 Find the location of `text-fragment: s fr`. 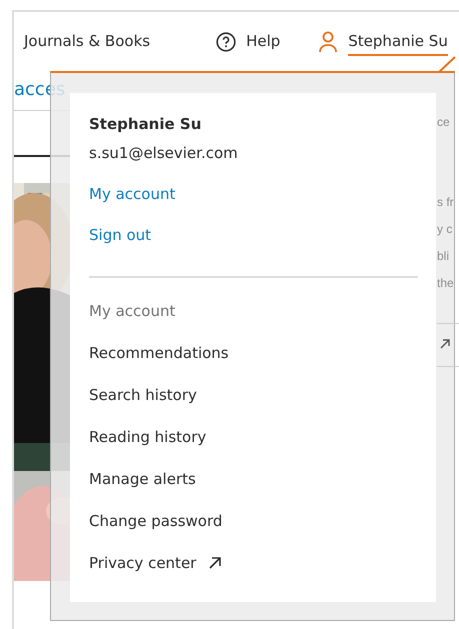

text-fragment: s fr is located at coordinates (446, 202).